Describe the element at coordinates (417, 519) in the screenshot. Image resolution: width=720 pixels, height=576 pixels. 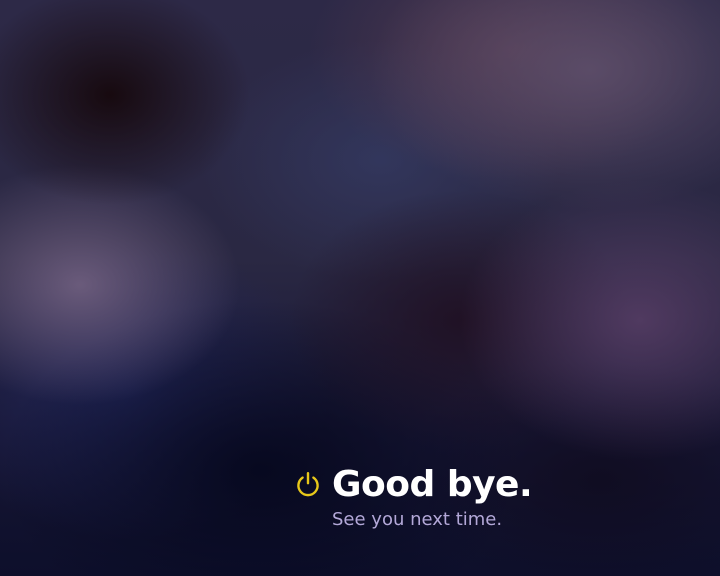
I see `goodbye-subtitle: See you next time.` at that location.